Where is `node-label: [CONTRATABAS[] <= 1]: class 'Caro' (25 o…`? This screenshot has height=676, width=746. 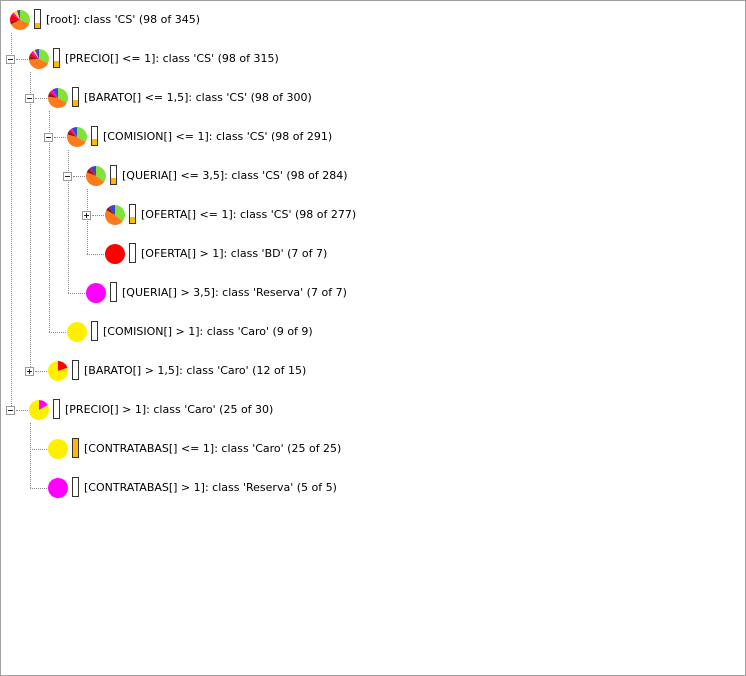 node-label: [CONTRATABAS[] <= 1]: class 'Caro' (25 o… is located at coordinates (213, 448).